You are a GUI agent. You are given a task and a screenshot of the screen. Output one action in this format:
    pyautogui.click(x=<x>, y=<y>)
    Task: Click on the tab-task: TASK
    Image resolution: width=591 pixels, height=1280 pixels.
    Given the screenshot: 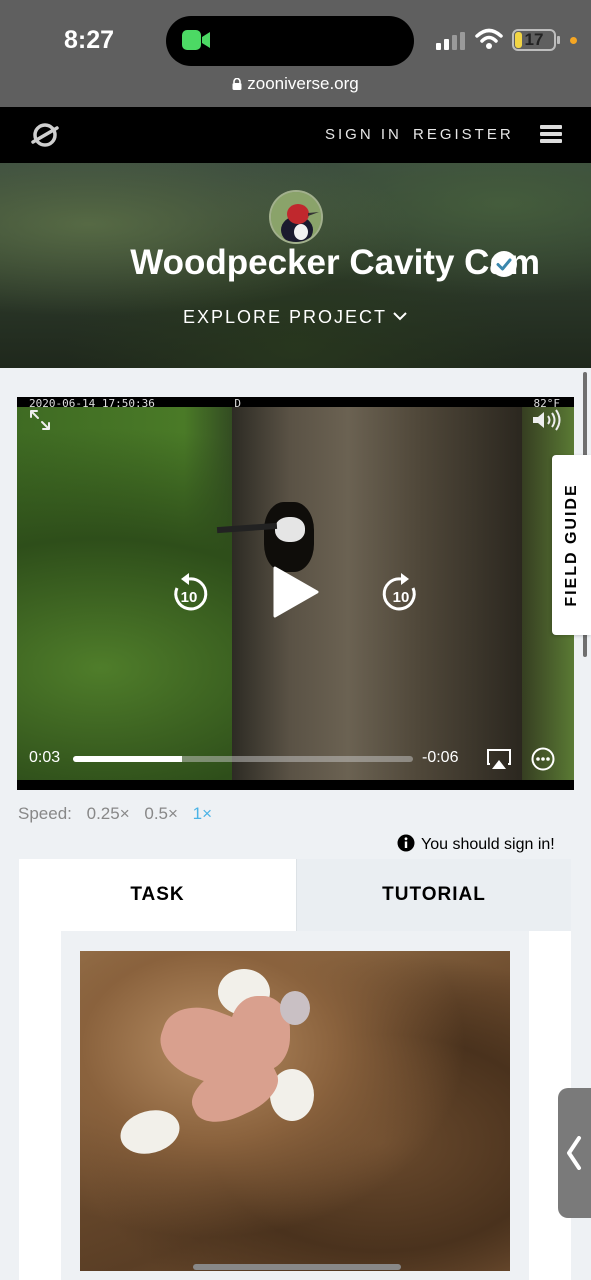 What is the action you would take?
    pyautogui.click(x=157, y=895)
    